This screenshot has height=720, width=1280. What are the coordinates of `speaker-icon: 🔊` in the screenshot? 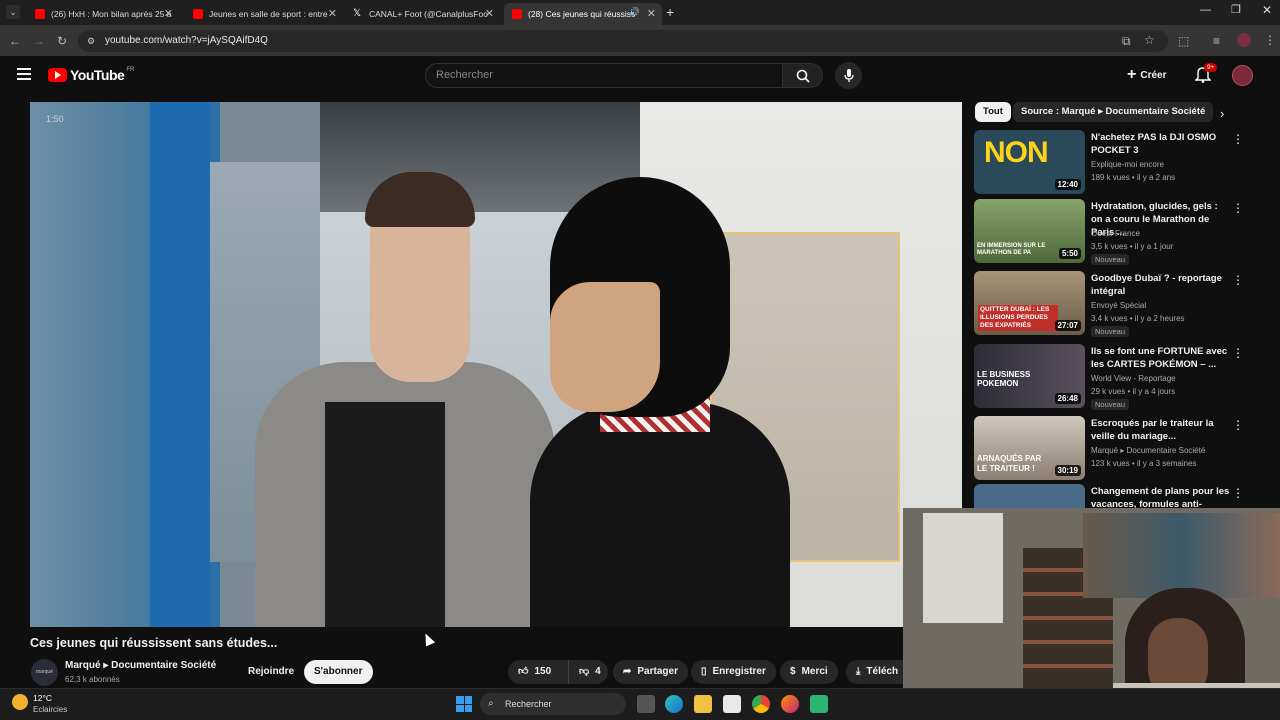 It's located at (634, 12).